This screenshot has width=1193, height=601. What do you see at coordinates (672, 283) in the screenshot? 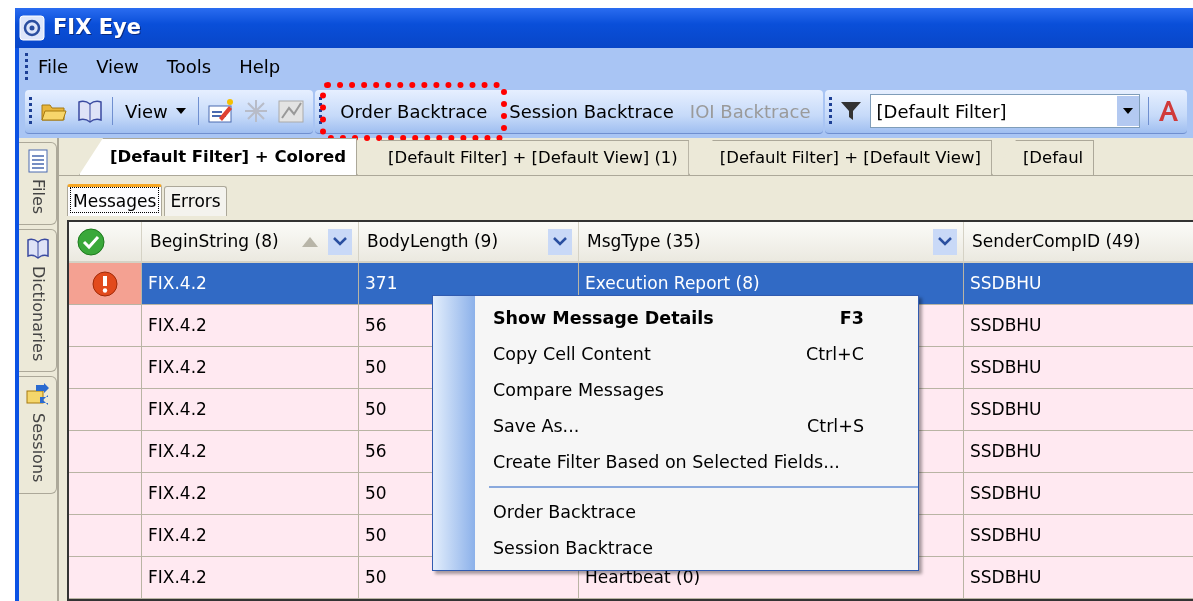
I see `table-cell-text: Execution Report (8)` at bounding box center [672, 283].